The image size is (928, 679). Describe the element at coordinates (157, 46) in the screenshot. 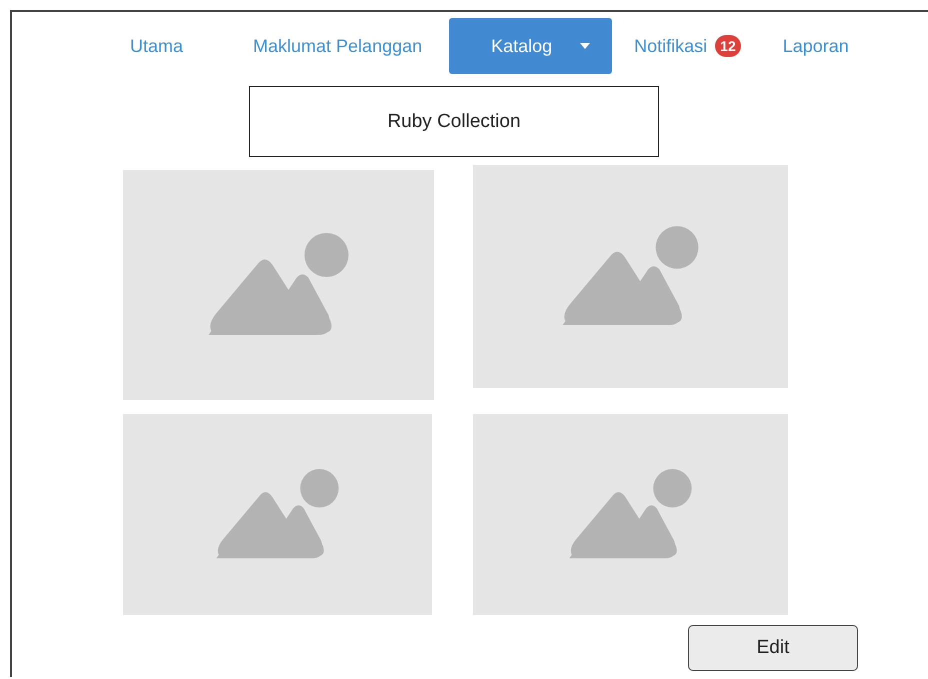

I see `nav-tab: Utama` at that location.